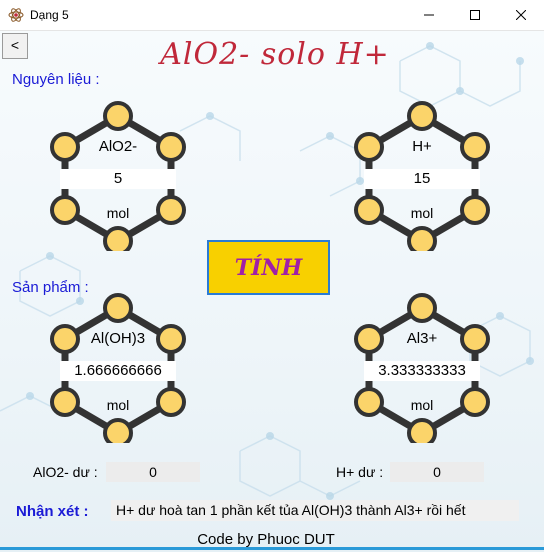 The height and width of the screenshot is (552, 544). I want to click on alo2-excess-field: 0, so click(153, 472).